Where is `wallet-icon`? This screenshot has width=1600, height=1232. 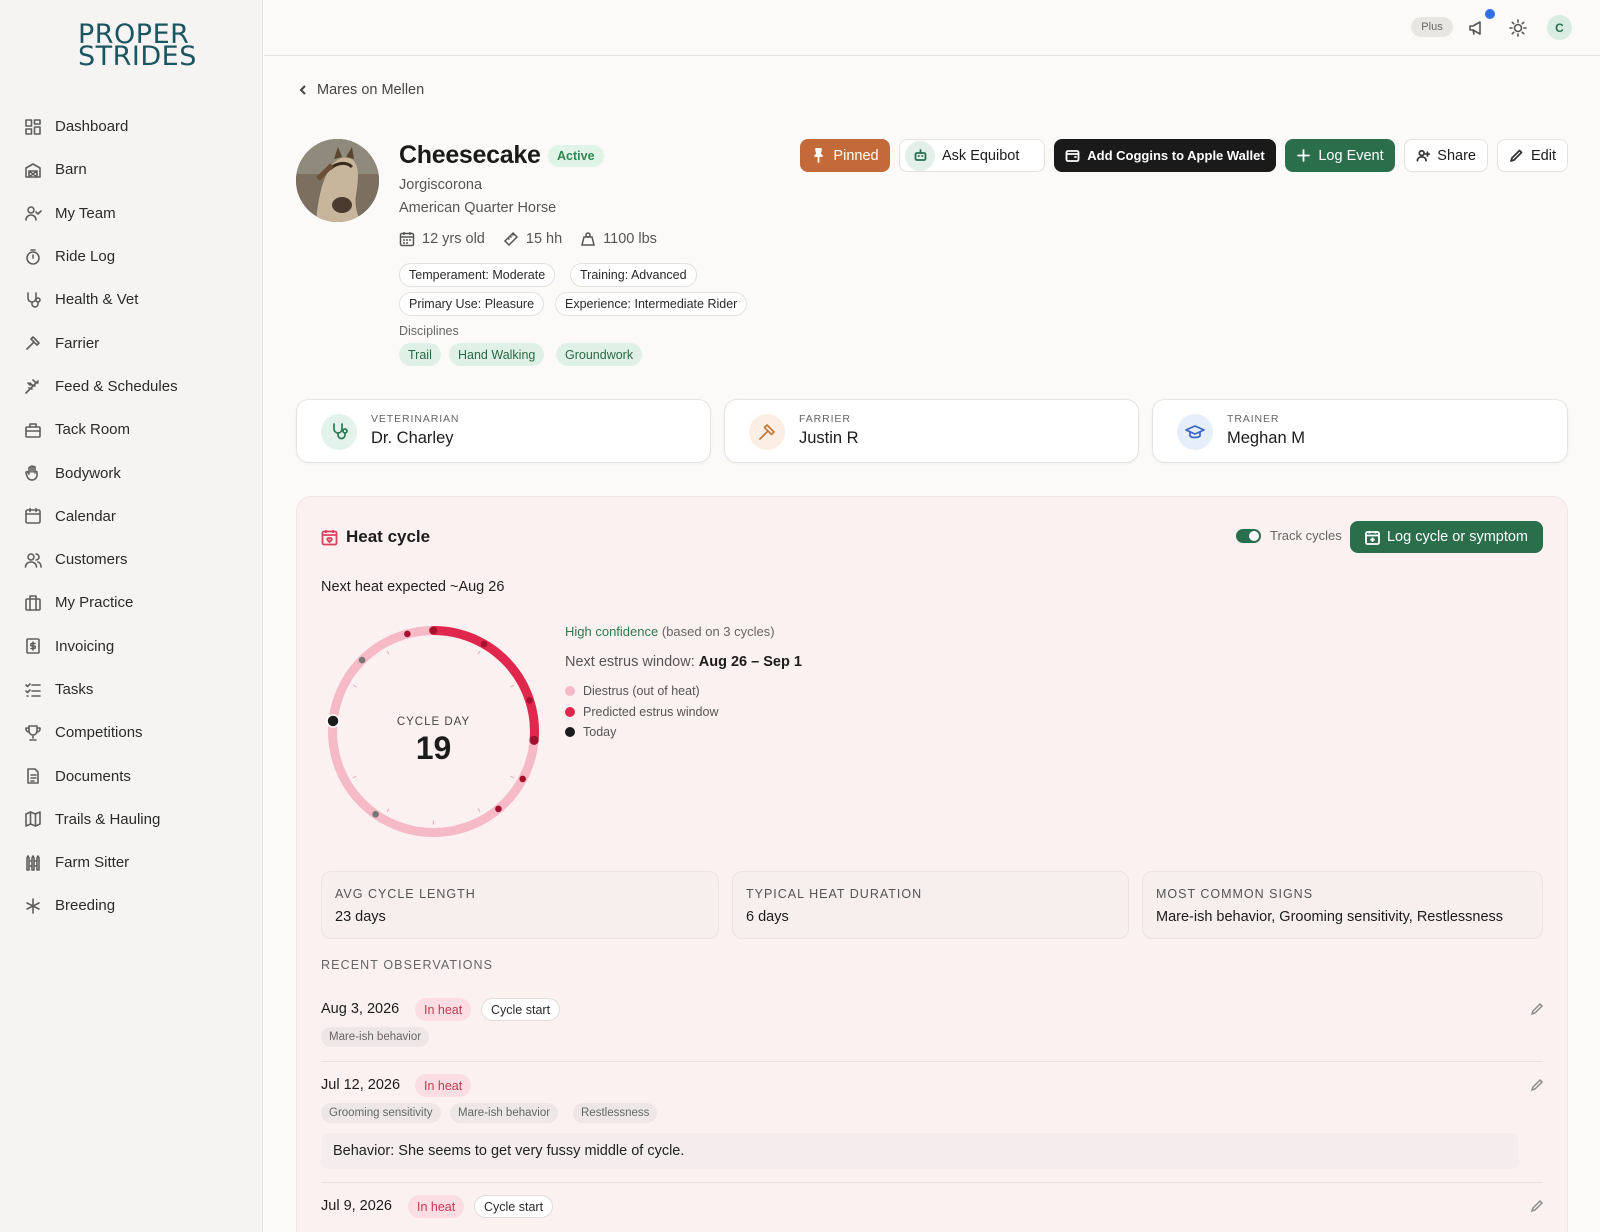 wallet-icon is located at coordinates (1072, 156).